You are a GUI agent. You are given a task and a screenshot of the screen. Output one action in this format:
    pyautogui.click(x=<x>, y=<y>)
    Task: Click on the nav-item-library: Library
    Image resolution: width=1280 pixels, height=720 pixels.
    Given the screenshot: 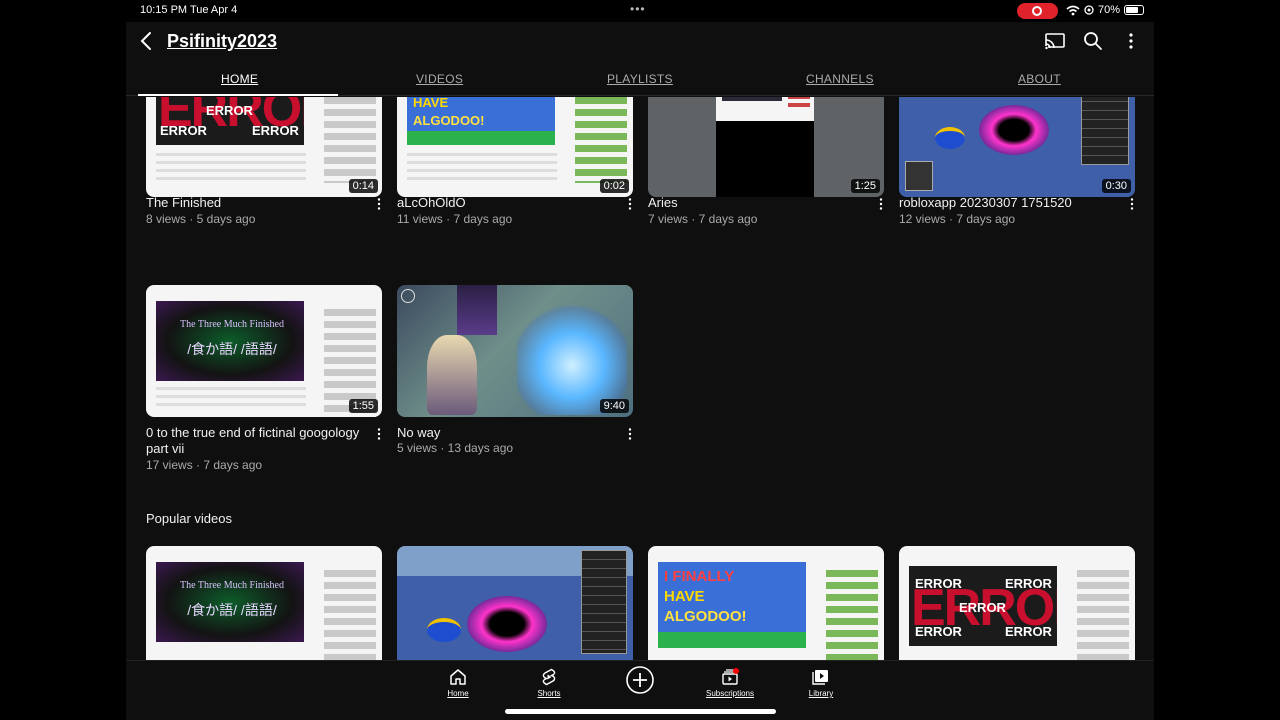 What is the action you would take?
    pyautogui.click(x=821, y=682)
    